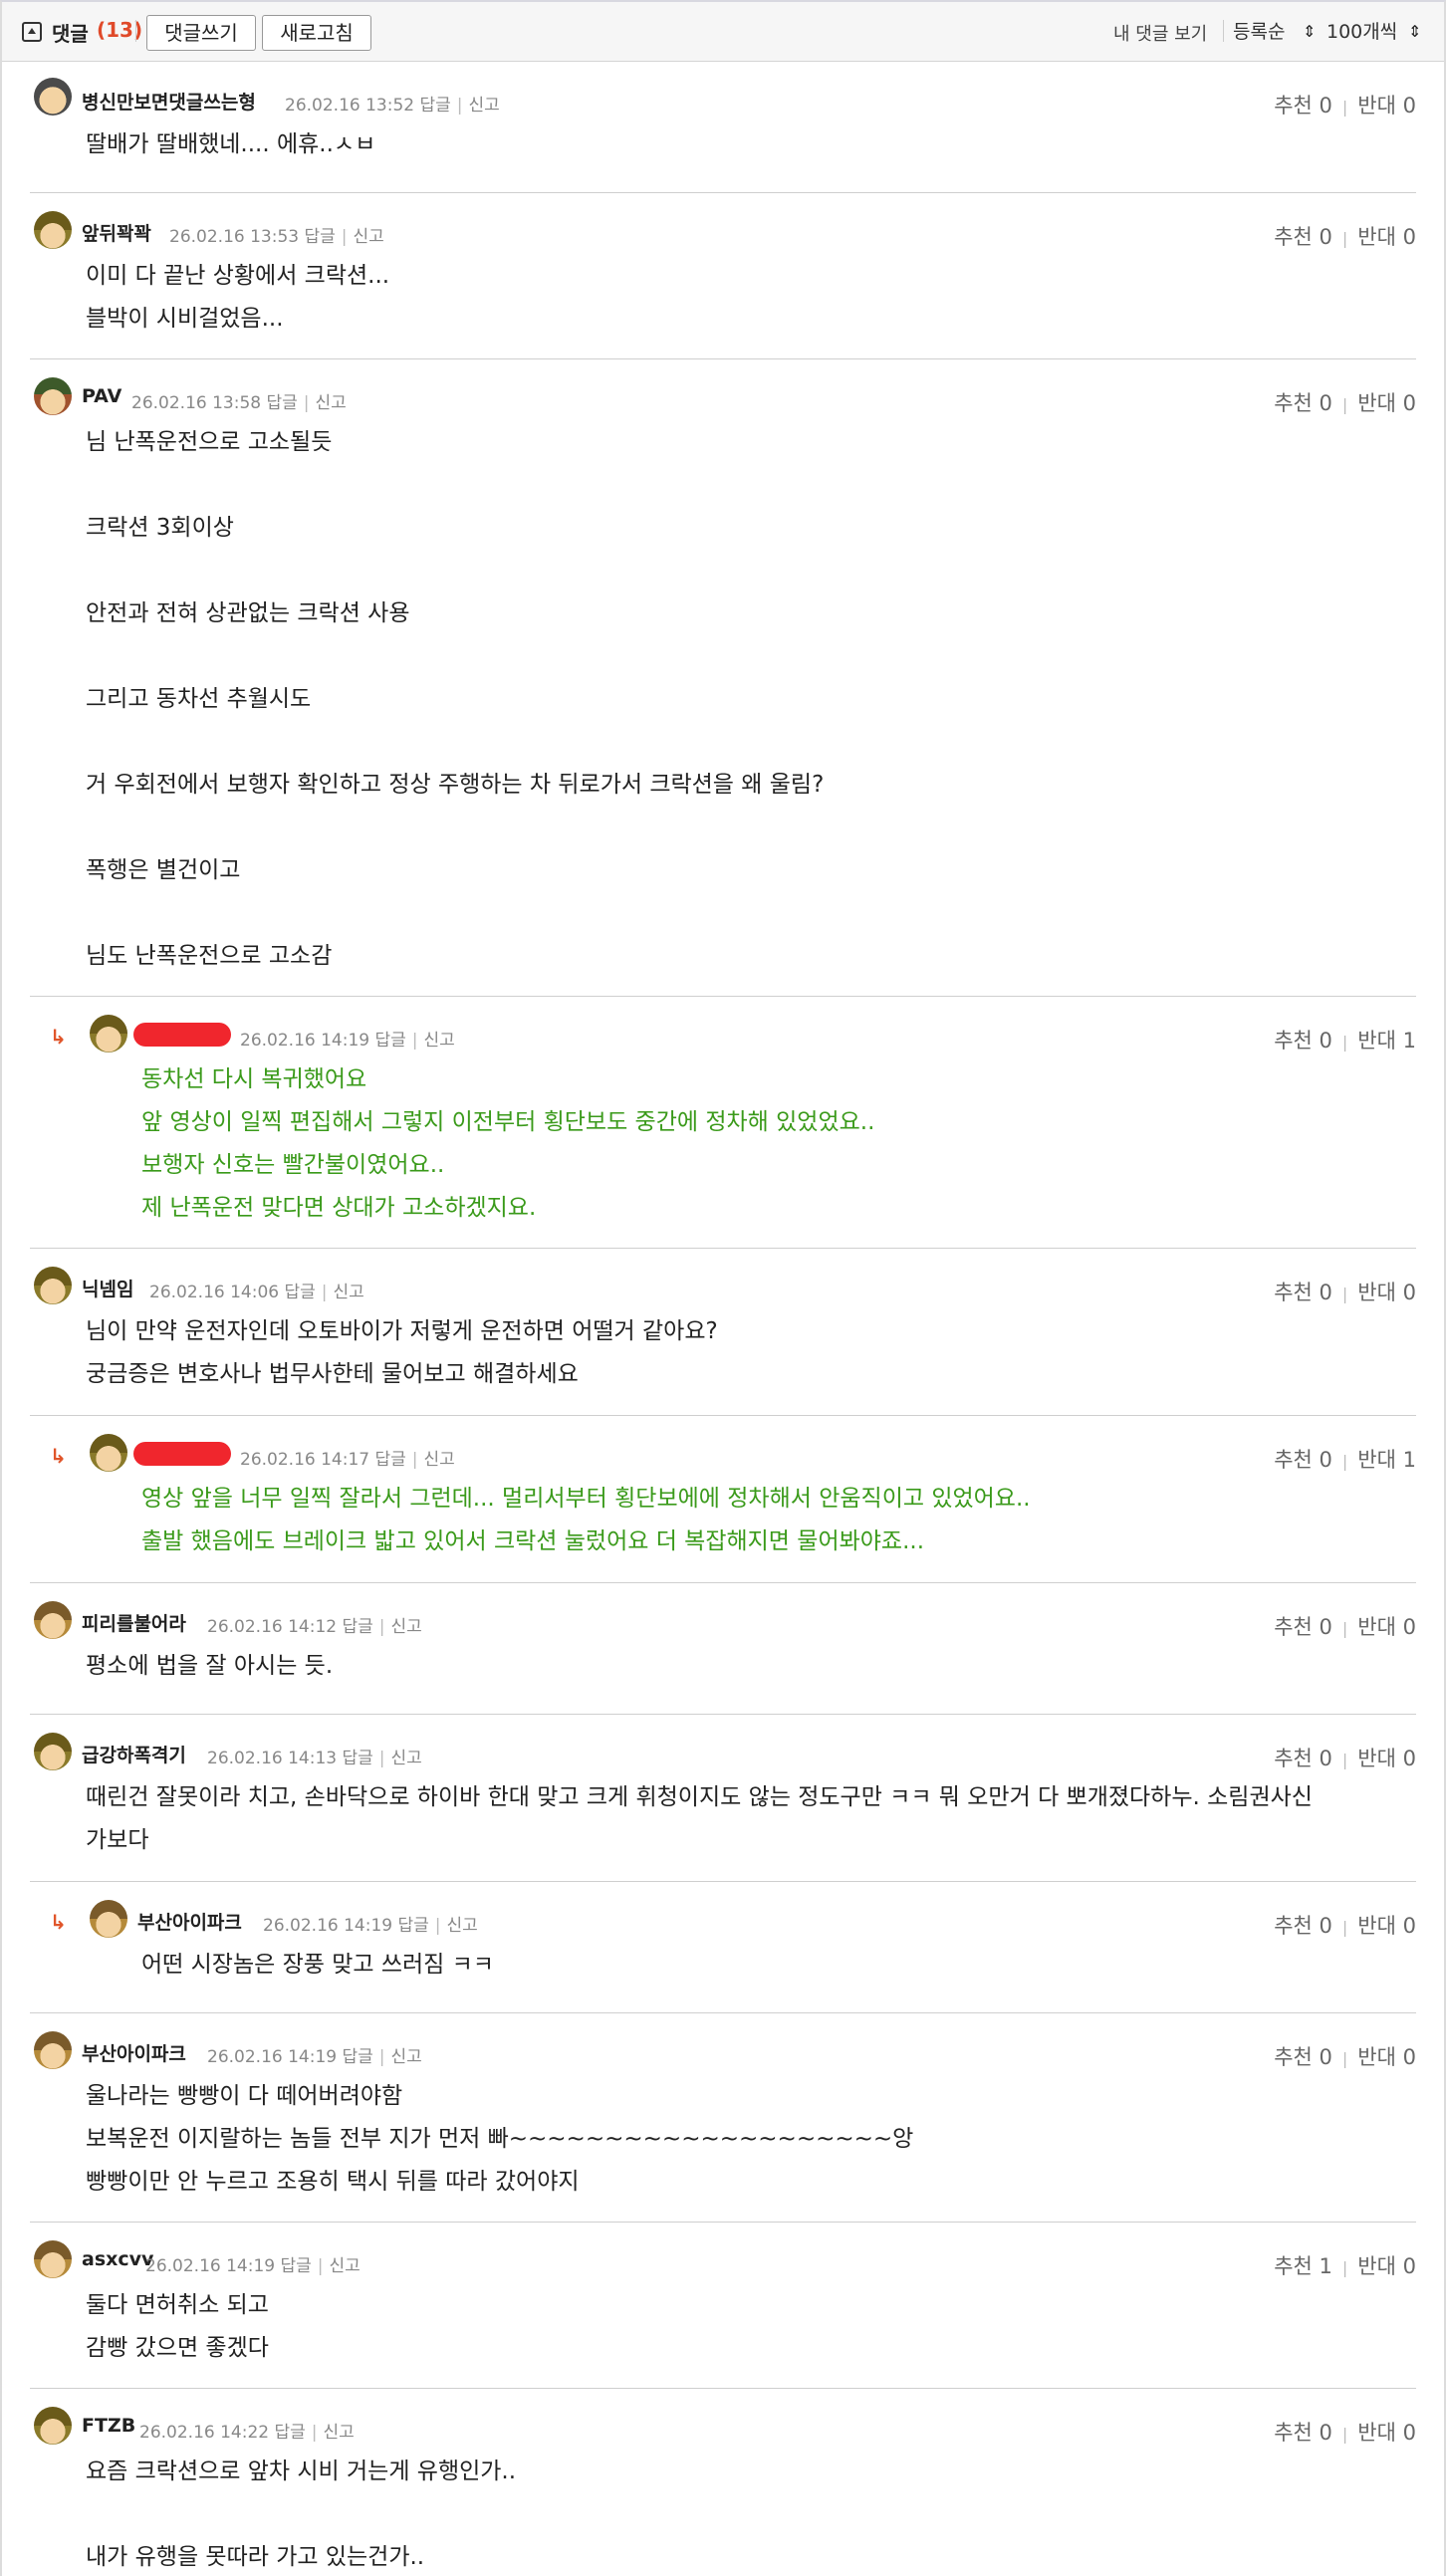 The image size is (1446, 2576). Describe the element at coordinates (169, 101) in the screenshot. I see `comment-nick: 병신만보면댓글쓰는형` at that location.